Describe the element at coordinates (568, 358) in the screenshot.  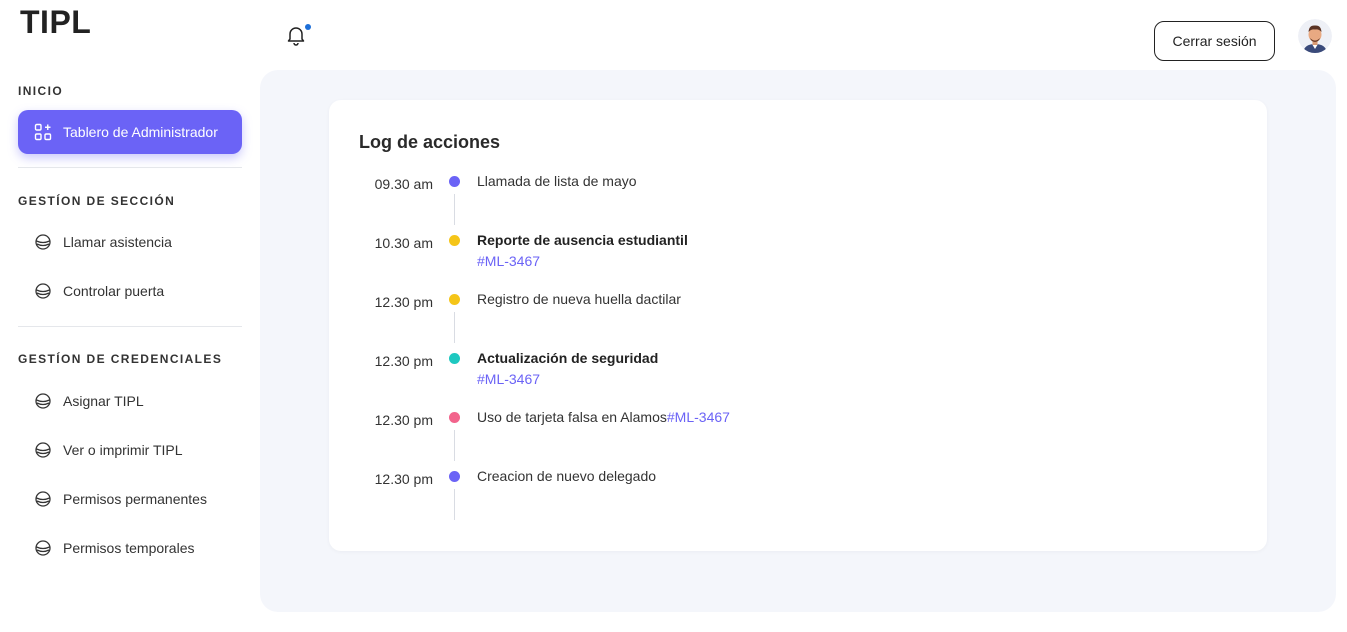
I see `log-entry-text: Actualización de seguridad` at that location.